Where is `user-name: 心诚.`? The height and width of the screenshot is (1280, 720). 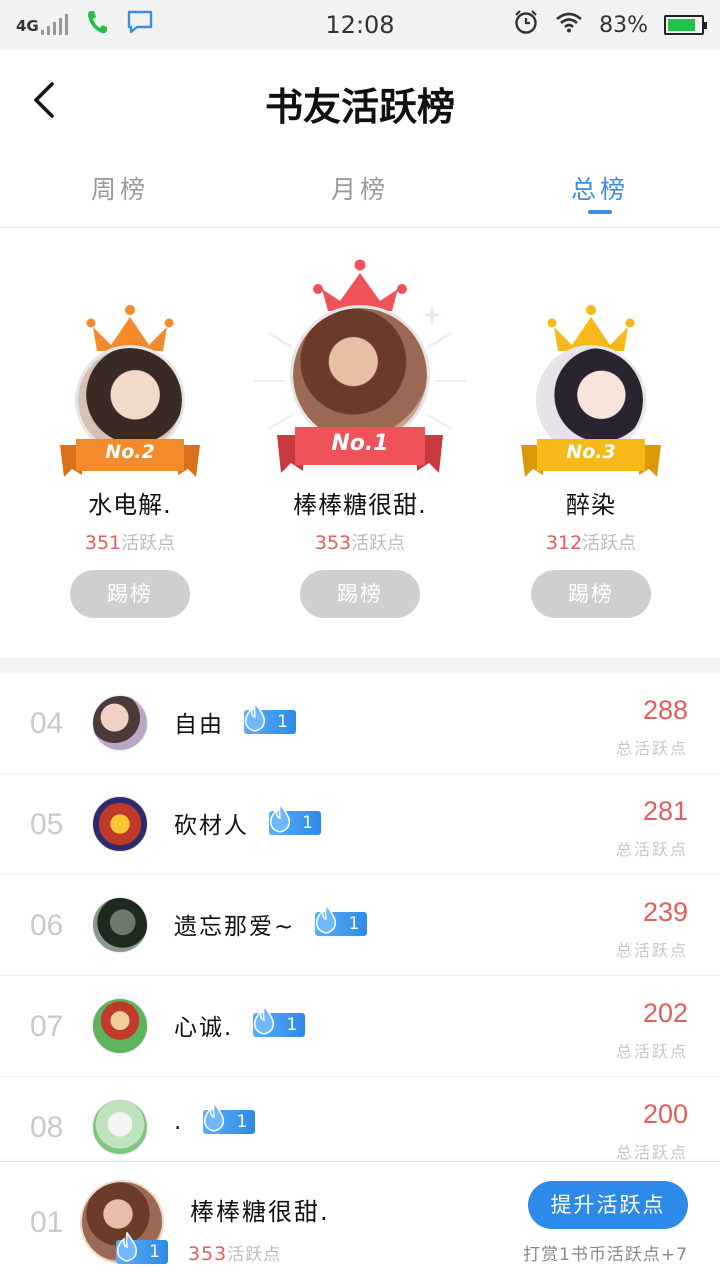
user-name: 心诚. is located at coordinates (204, 1028).